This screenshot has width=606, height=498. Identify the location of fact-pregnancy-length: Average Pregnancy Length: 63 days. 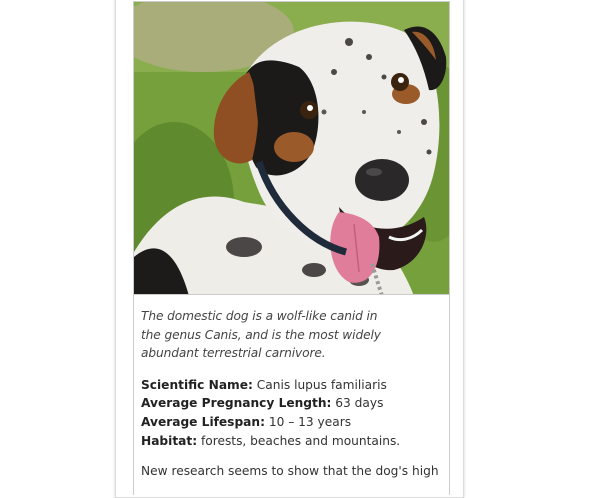
(291, 403).